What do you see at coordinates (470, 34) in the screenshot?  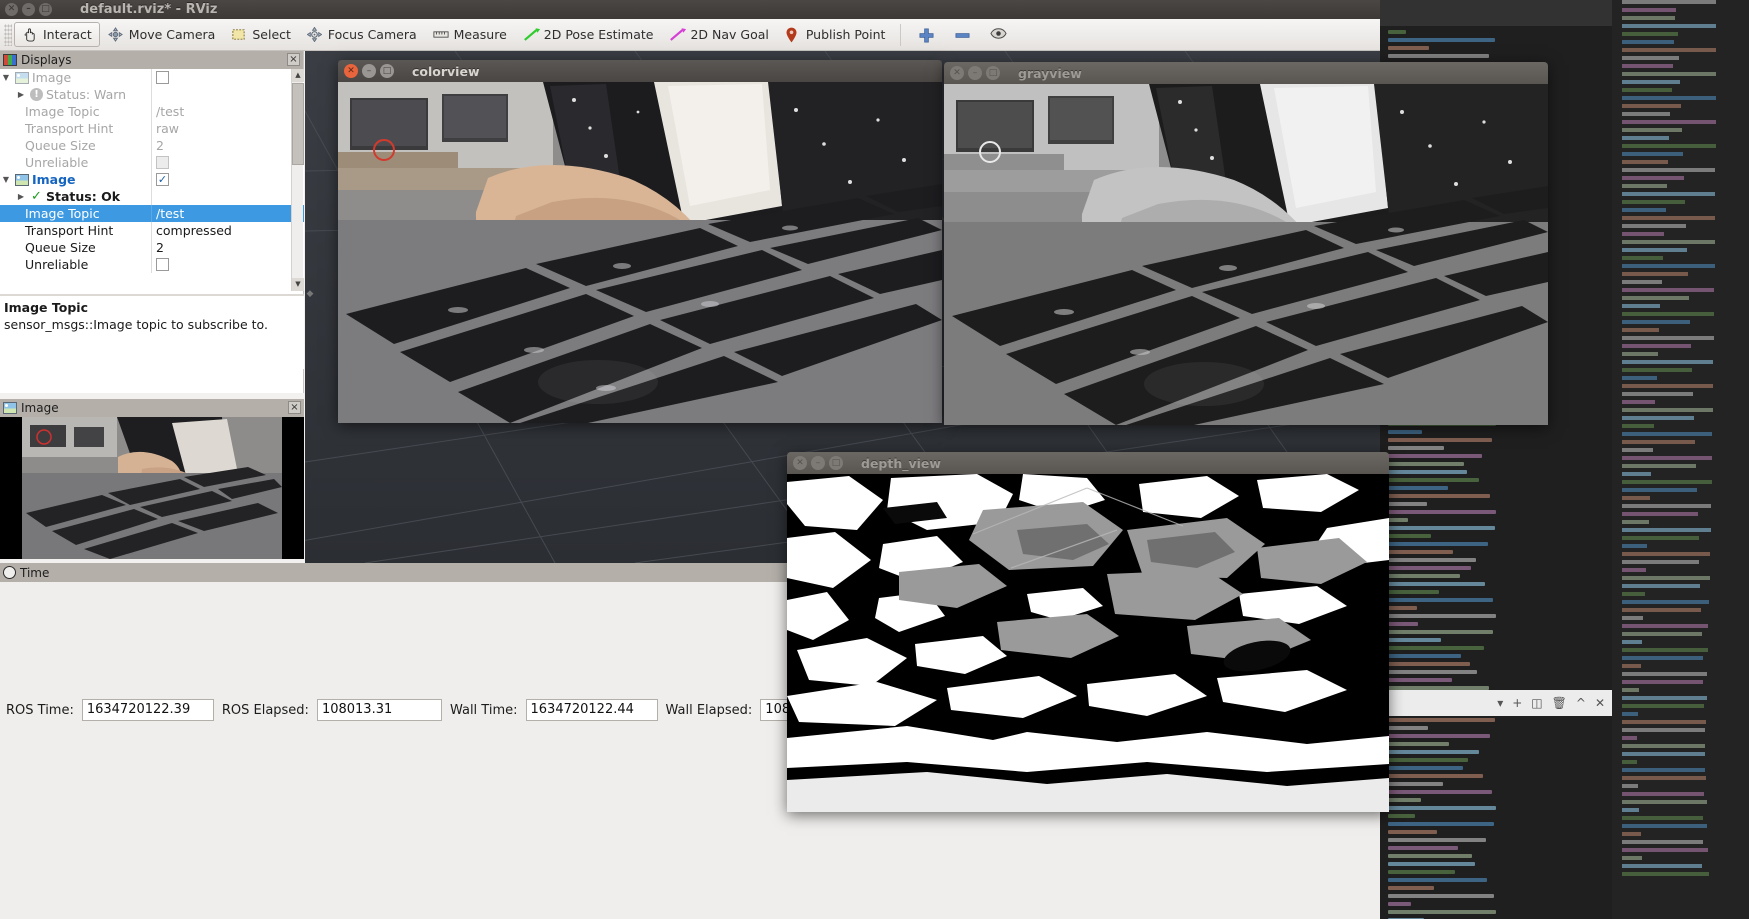 I see `toolbar-button-measure: Measure` at bounding box center [470, 34].